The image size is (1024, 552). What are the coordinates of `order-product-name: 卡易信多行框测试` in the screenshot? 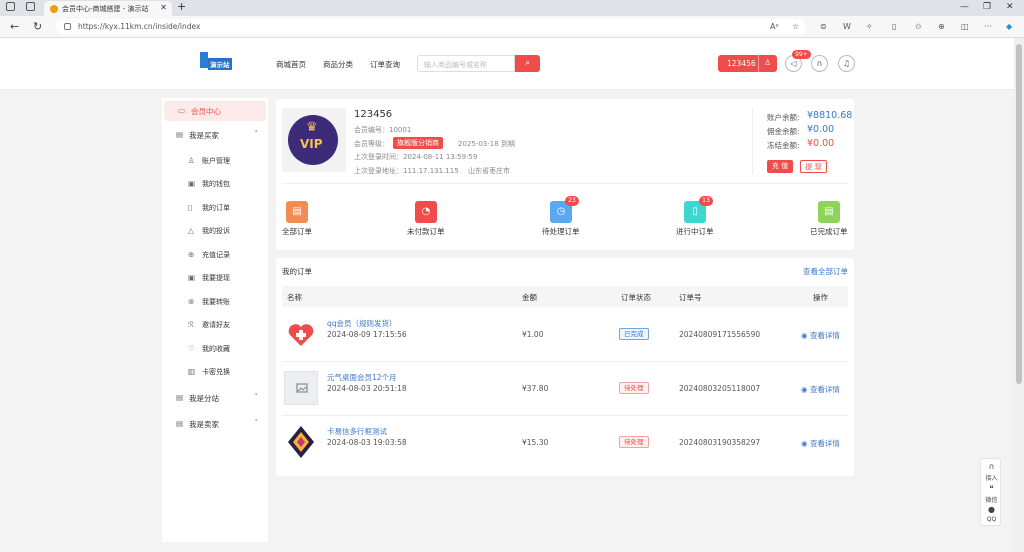 It's located at (357, 431).